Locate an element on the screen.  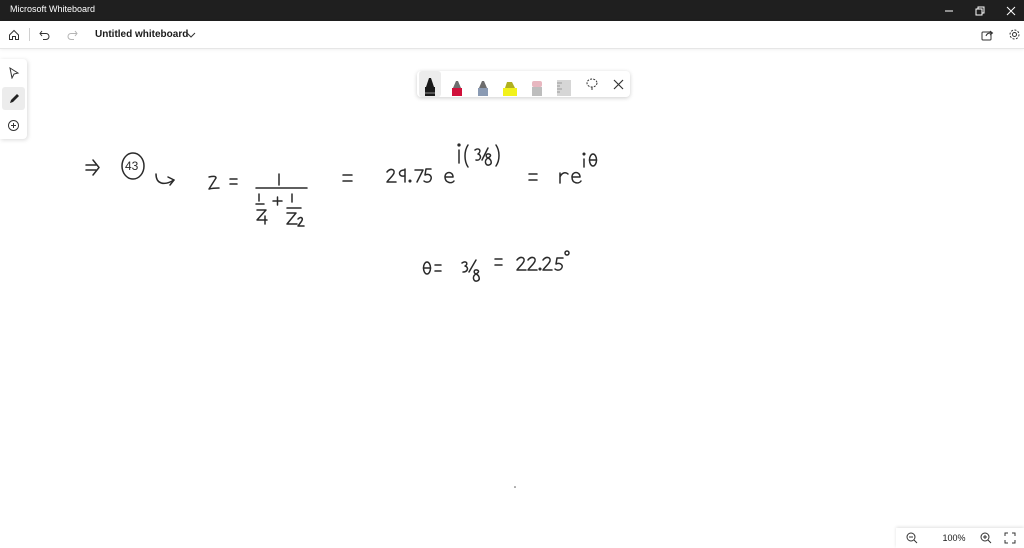
zoom-in-button is located at coordinates (986, 538).